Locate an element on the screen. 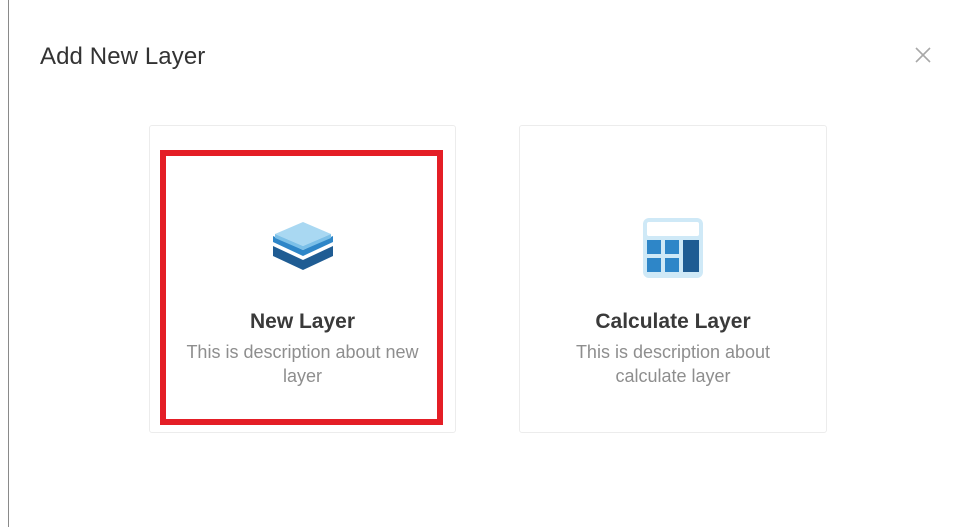  left-divider is located at coordinates (8, 263).